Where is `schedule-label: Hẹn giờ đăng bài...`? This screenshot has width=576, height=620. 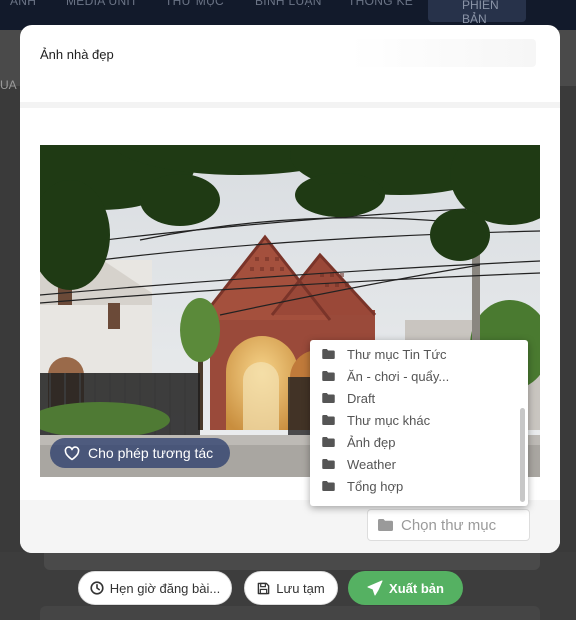
schedule-label: Hẹn giờ đăng bài... is located at coordinates (165, 588).